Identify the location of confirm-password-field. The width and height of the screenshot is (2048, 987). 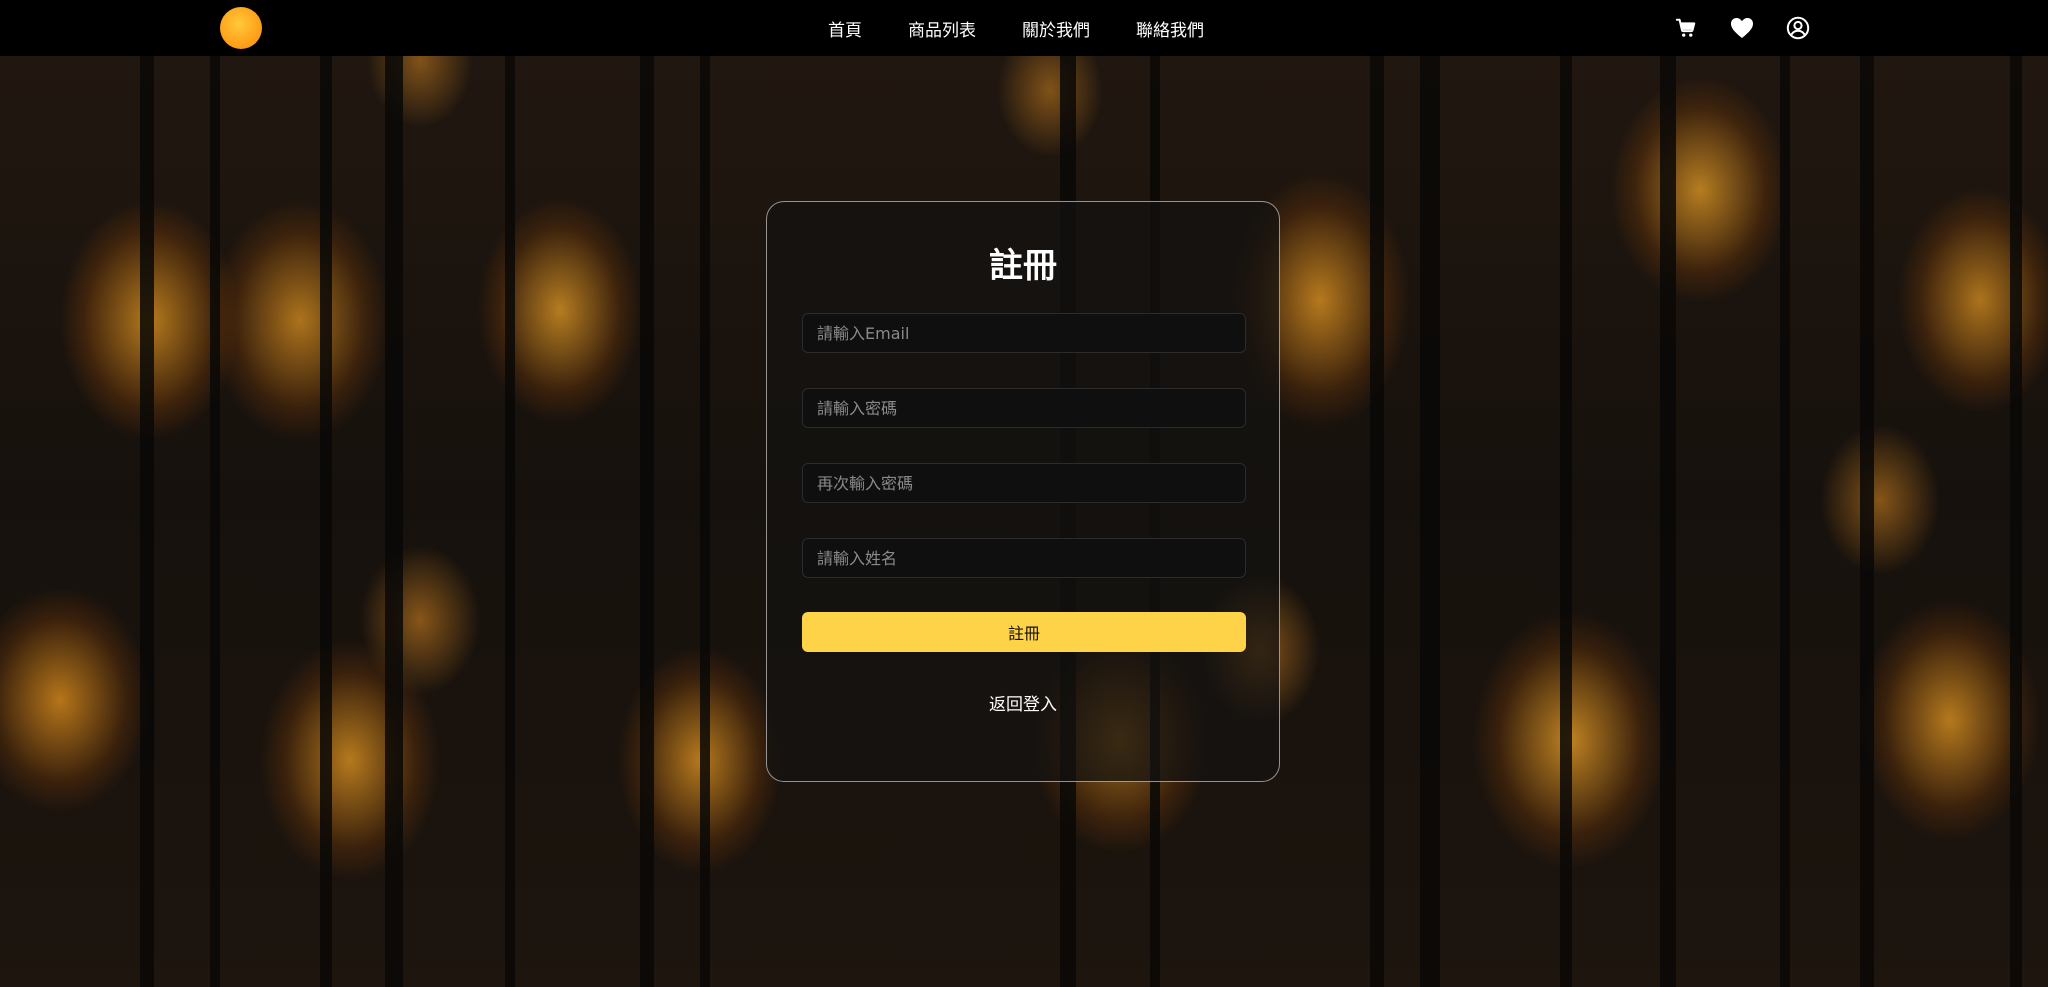
(1024, 483).